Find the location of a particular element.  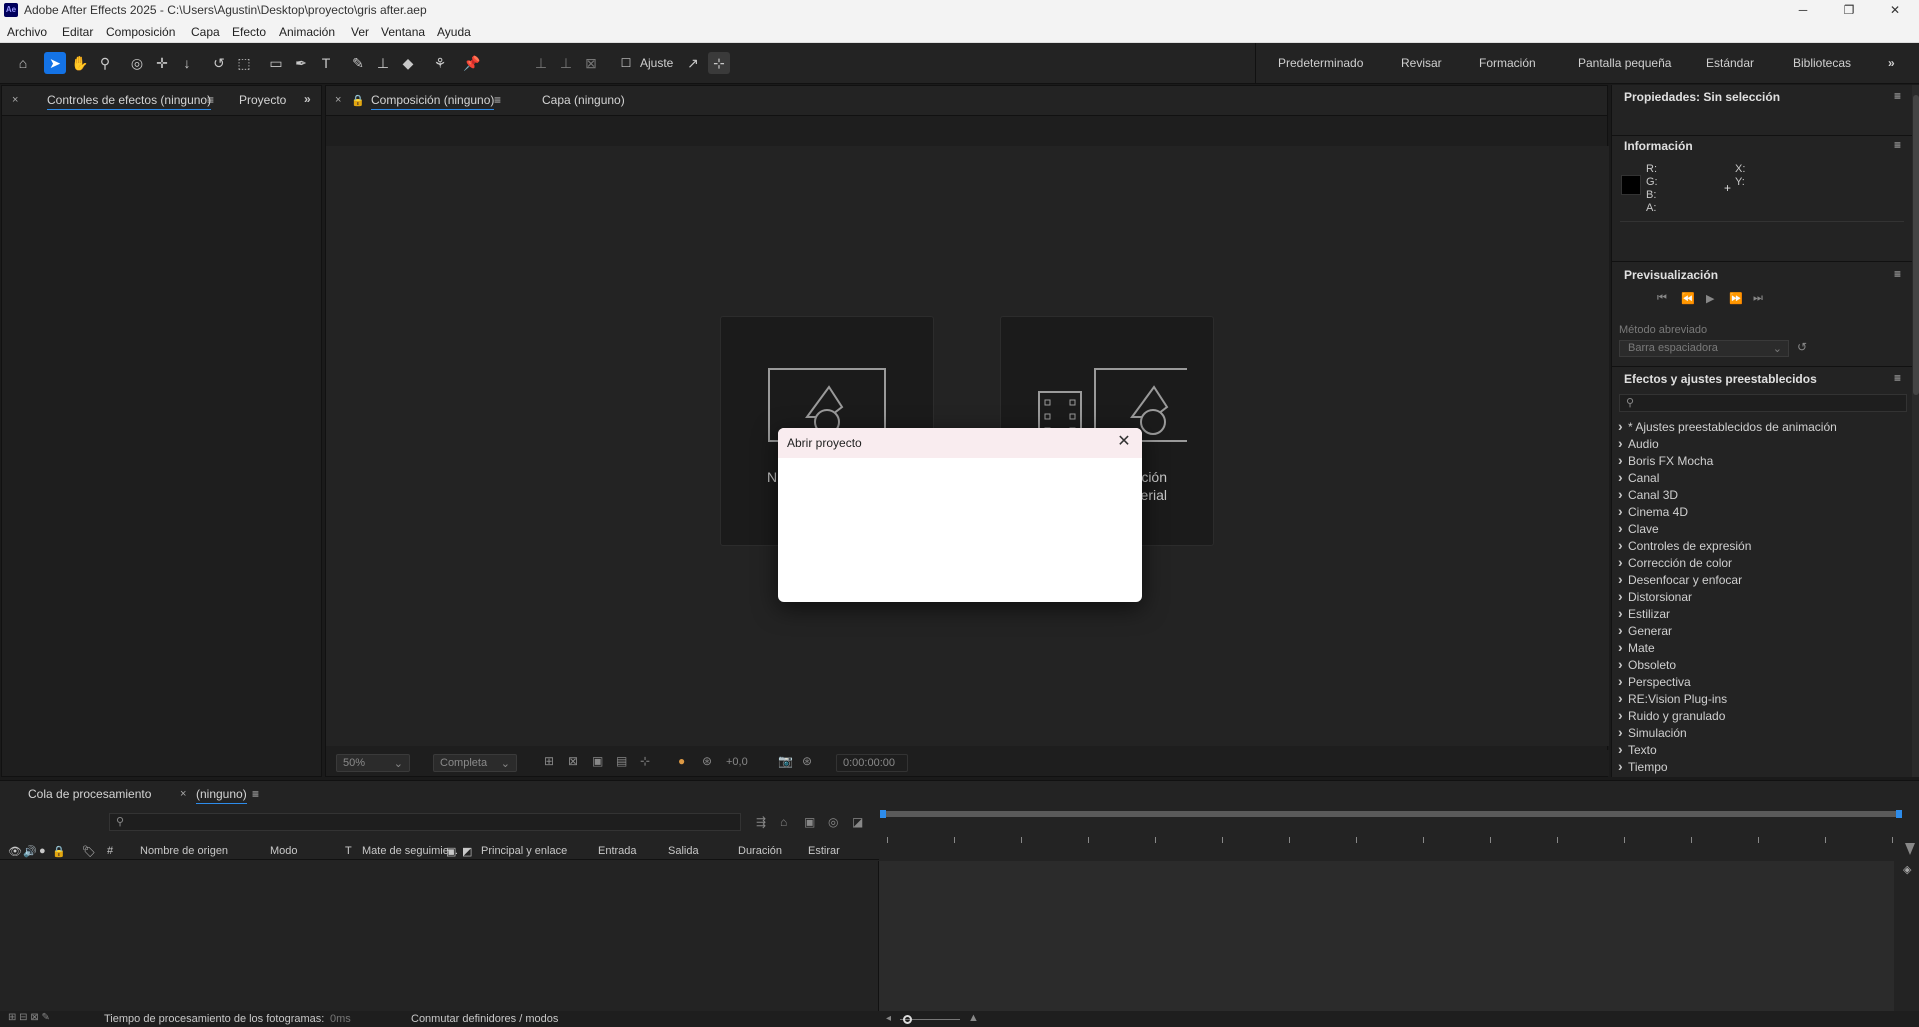

properties-menu-icon: ≡ is located at coordinates (1897, 96).